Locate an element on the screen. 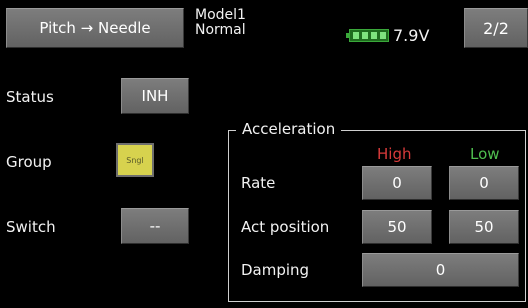 The width and height of the screenshot is (528, 308). page-toggle-button: 2/2 is located at coordinates (496, 28).